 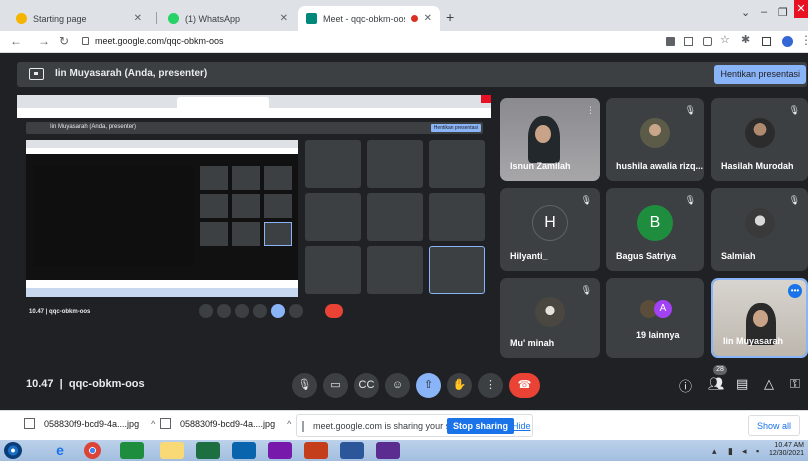 I want to click on leave-call-button: ☎, so click(x=524, y=385).